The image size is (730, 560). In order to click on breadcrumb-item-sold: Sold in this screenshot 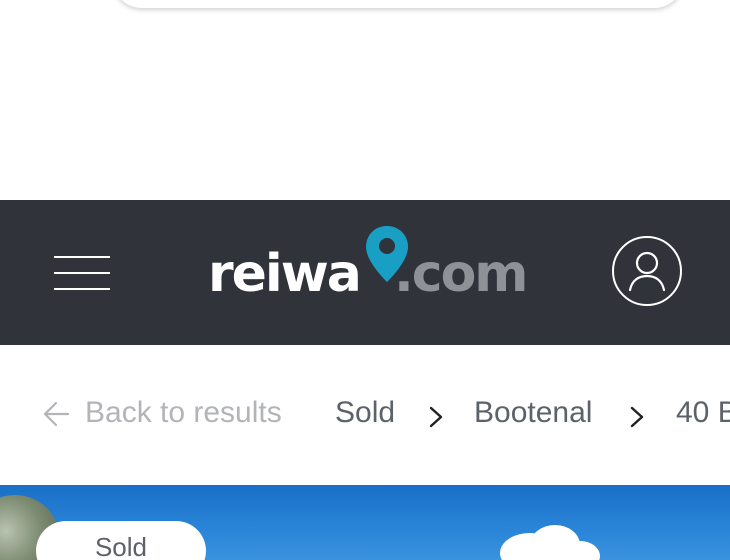, I will do `click(365, 413)`.